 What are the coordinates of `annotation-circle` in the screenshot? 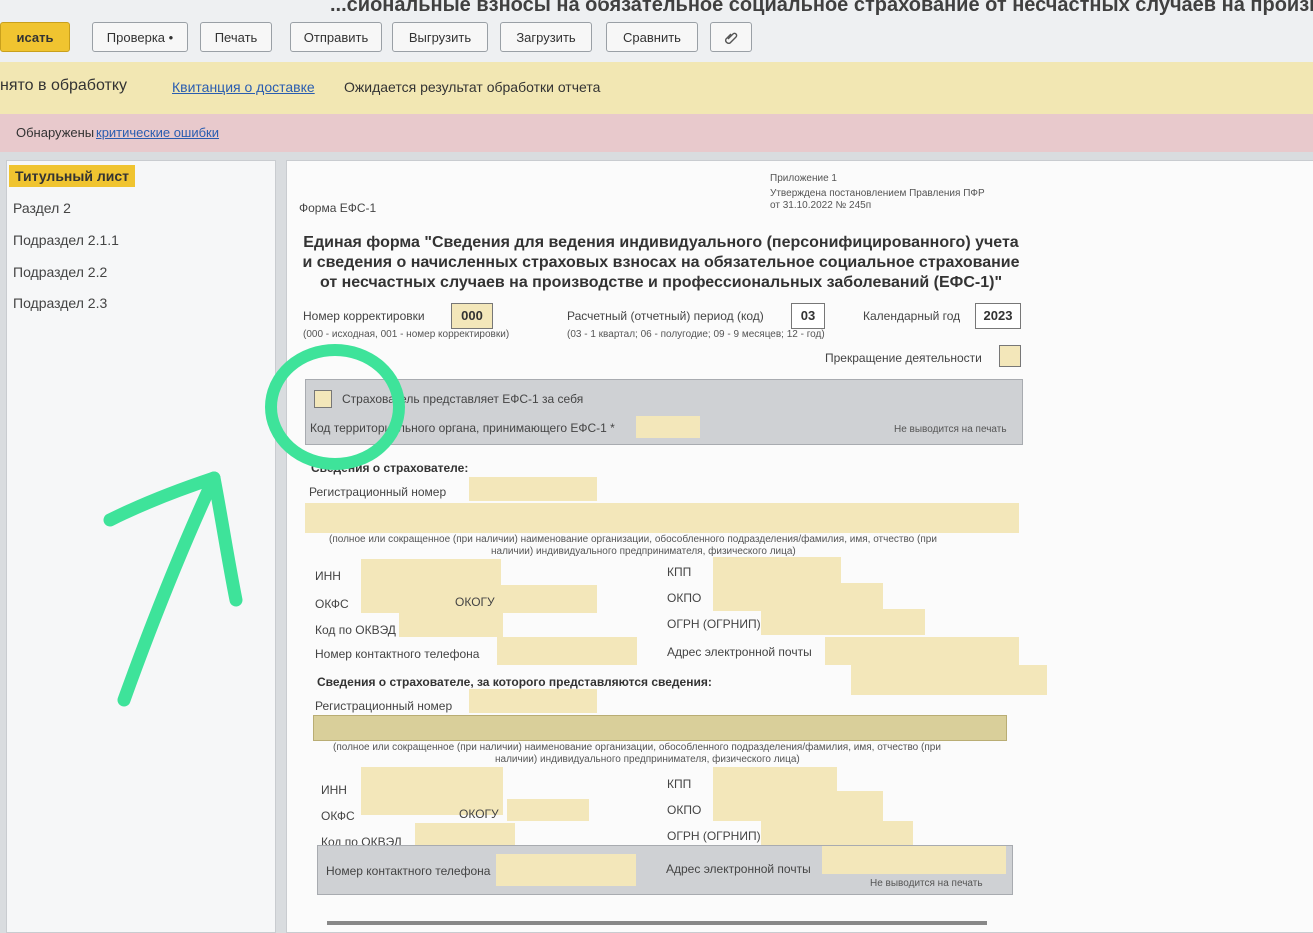 It's located at (335, 407).